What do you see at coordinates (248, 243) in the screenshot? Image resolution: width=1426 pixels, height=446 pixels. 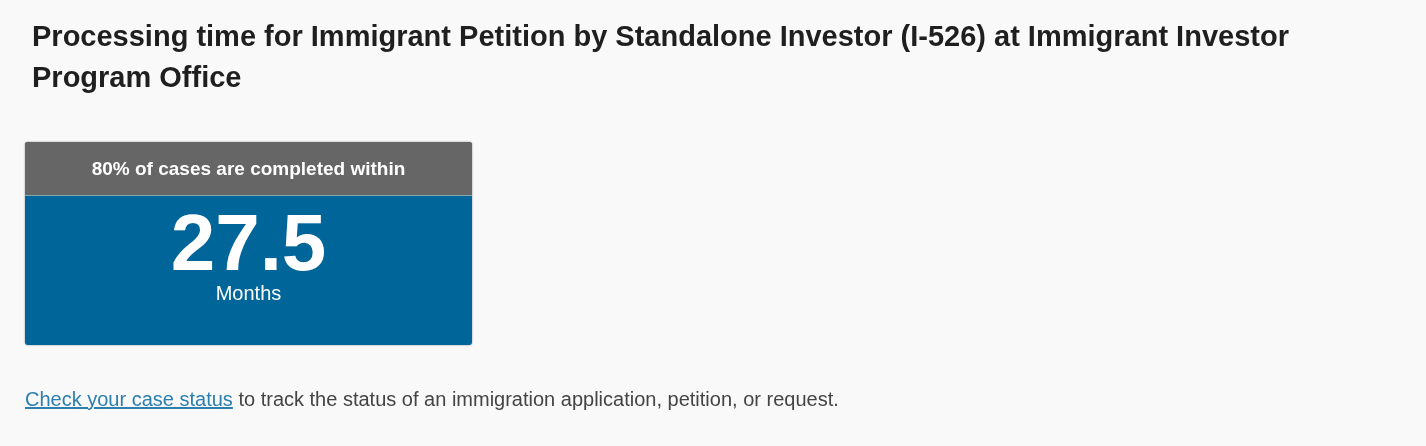 I see `processing-time-value: 27.5` at bounding box center [248, 243].